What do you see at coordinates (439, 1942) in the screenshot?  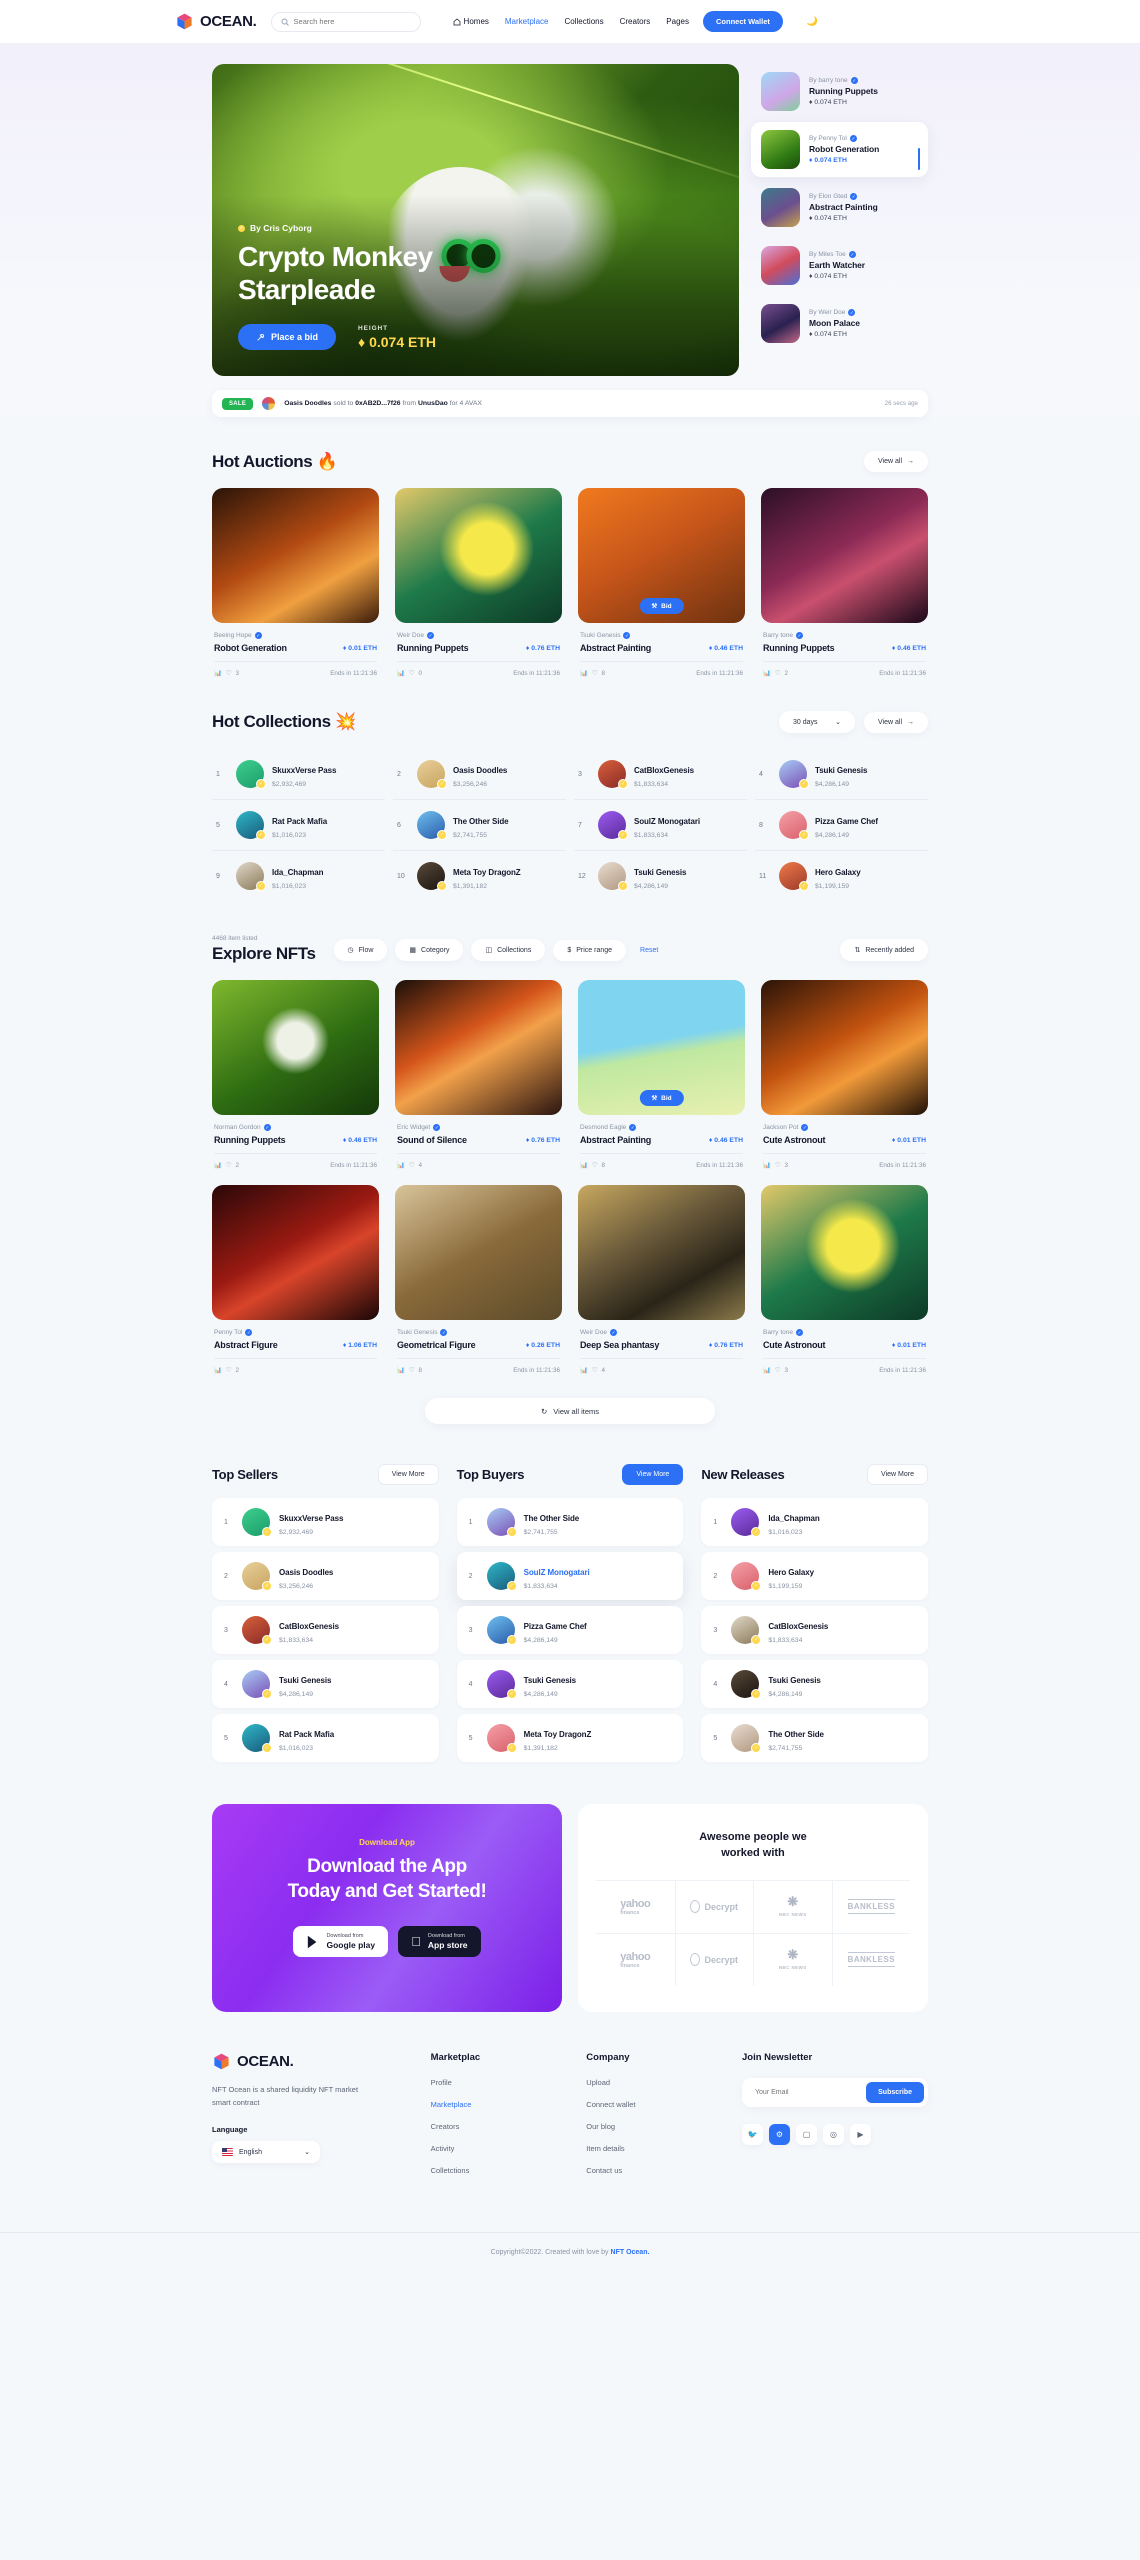 I see `app-store-button:  Download from App store` at bounding box center [439, 1942].